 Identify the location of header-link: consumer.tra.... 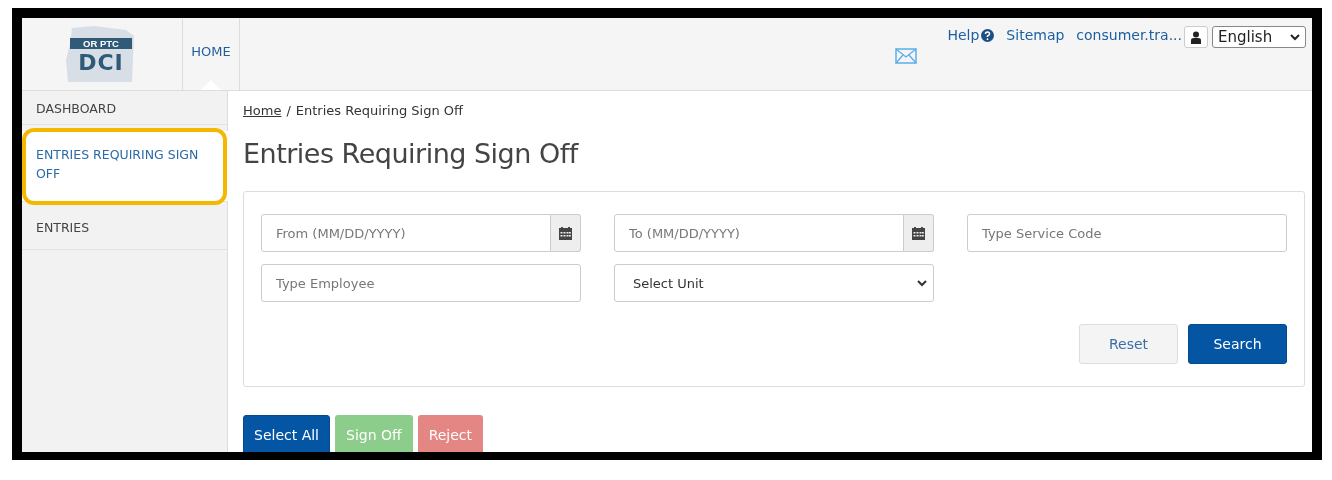
(1129, 35).